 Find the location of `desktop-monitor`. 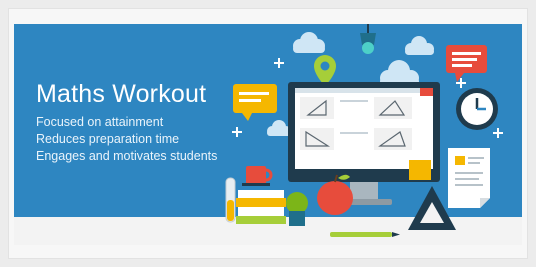

desktop-monitor is located at coordinates (364, 143).